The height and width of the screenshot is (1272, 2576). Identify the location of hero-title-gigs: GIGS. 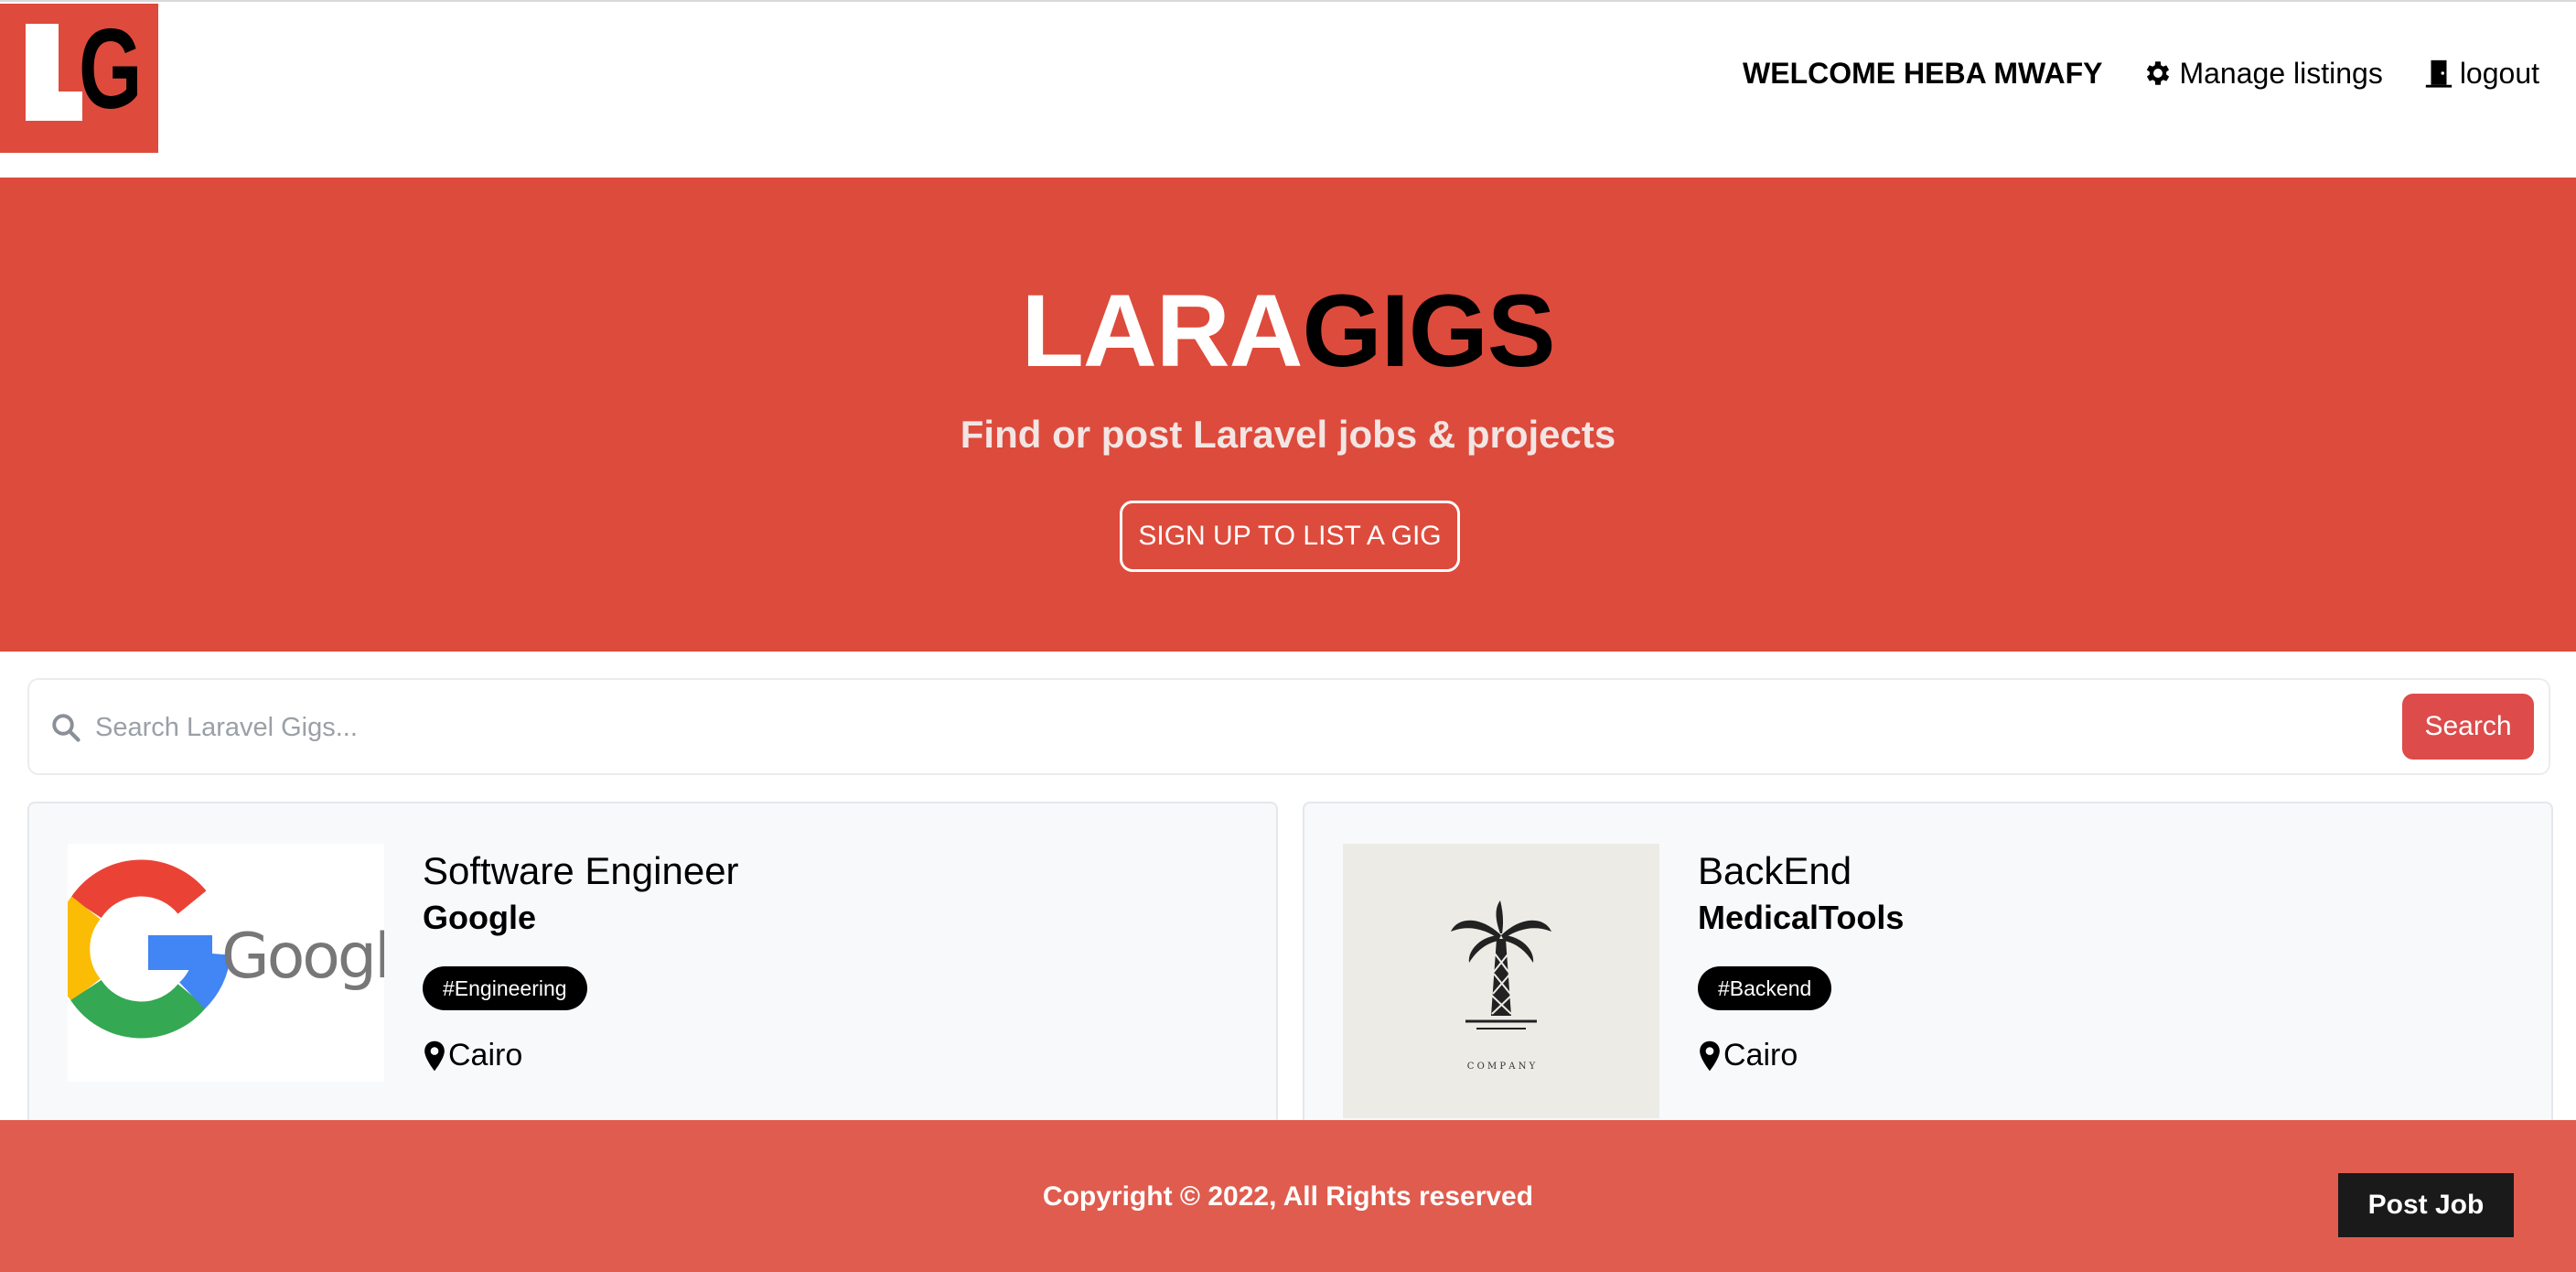
(1429, 331).